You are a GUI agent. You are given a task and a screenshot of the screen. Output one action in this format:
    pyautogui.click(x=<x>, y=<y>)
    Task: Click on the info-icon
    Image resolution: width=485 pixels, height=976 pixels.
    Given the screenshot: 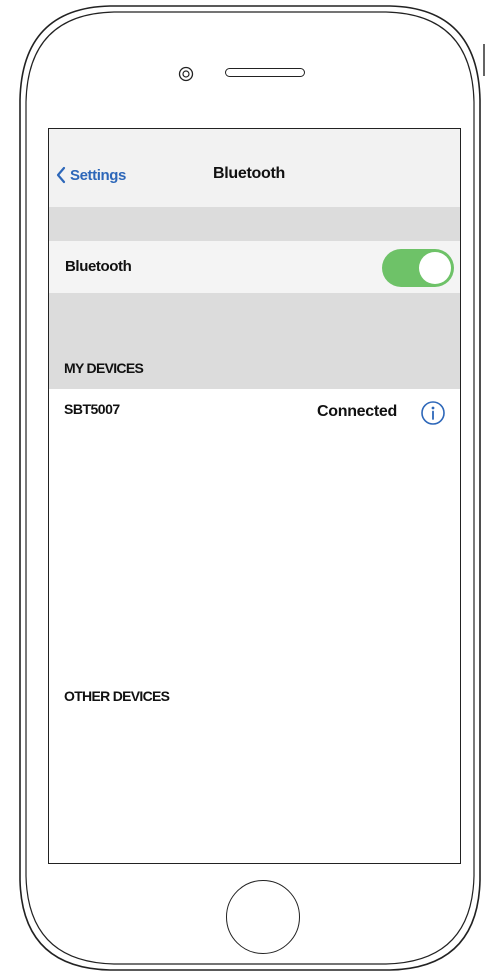 What is the action you would take?
    pyautogui.click(x=433, y=413)
    